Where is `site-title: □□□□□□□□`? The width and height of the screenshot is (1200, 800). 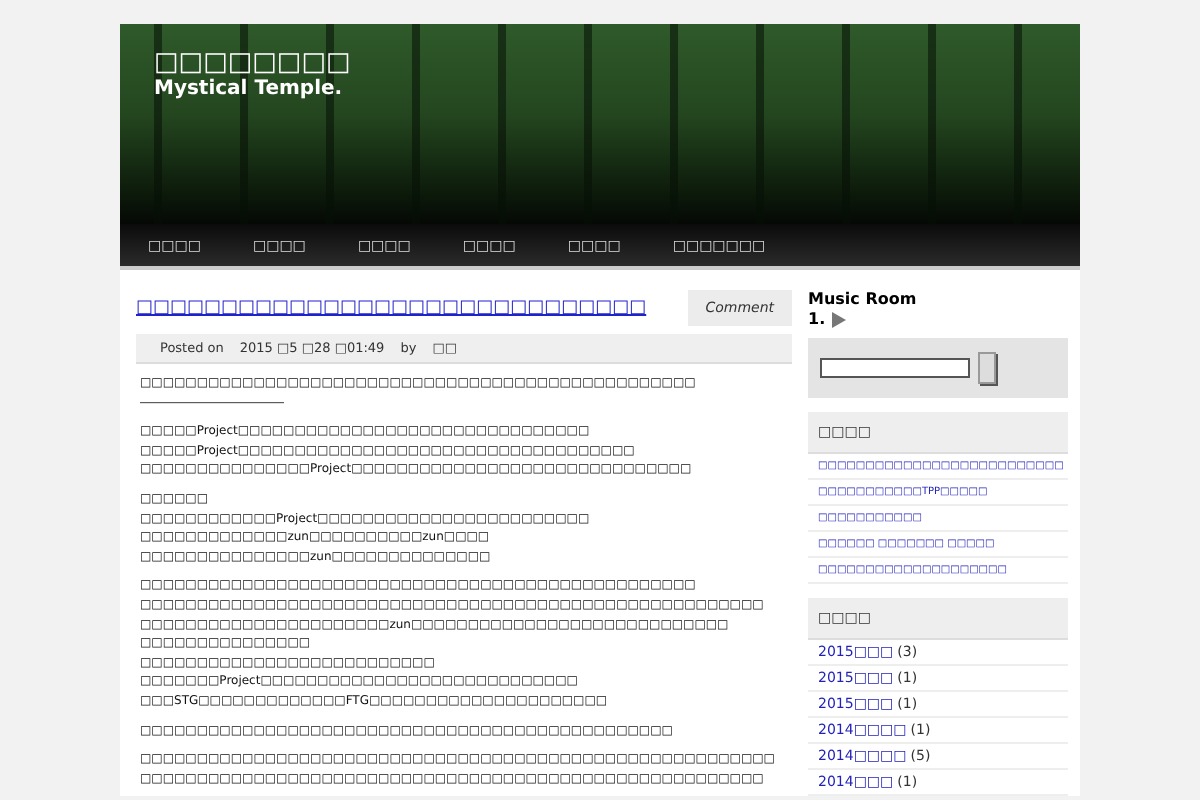 site-title: □□□□□□□□ is located at coordinates (252, 63).